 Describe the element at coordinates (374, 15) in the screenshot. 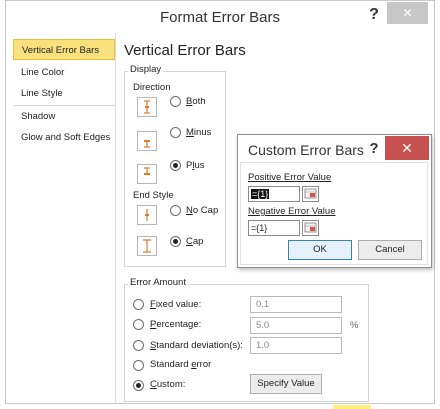

I see `help-icon: ?` at that location.